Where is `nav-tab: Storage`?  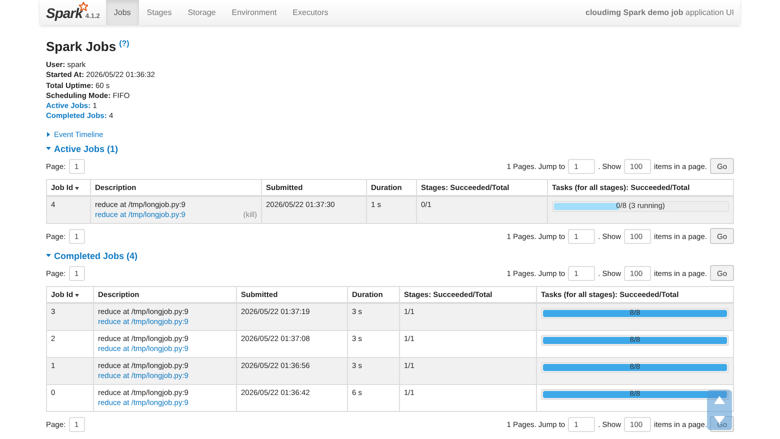
nav-tab: Storage is located at coordinates (202, 12).